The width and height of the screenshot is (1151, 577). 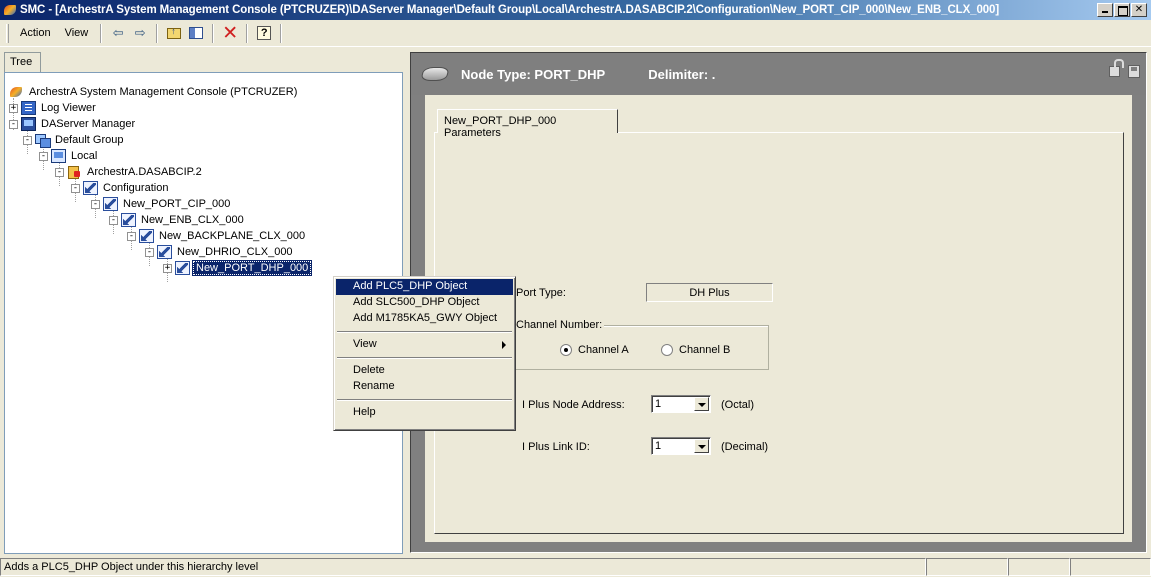 What do you see at coordinates (1105, 10) in the screenshot?
I see `minimize-button` at bounding box center [1105, 10].